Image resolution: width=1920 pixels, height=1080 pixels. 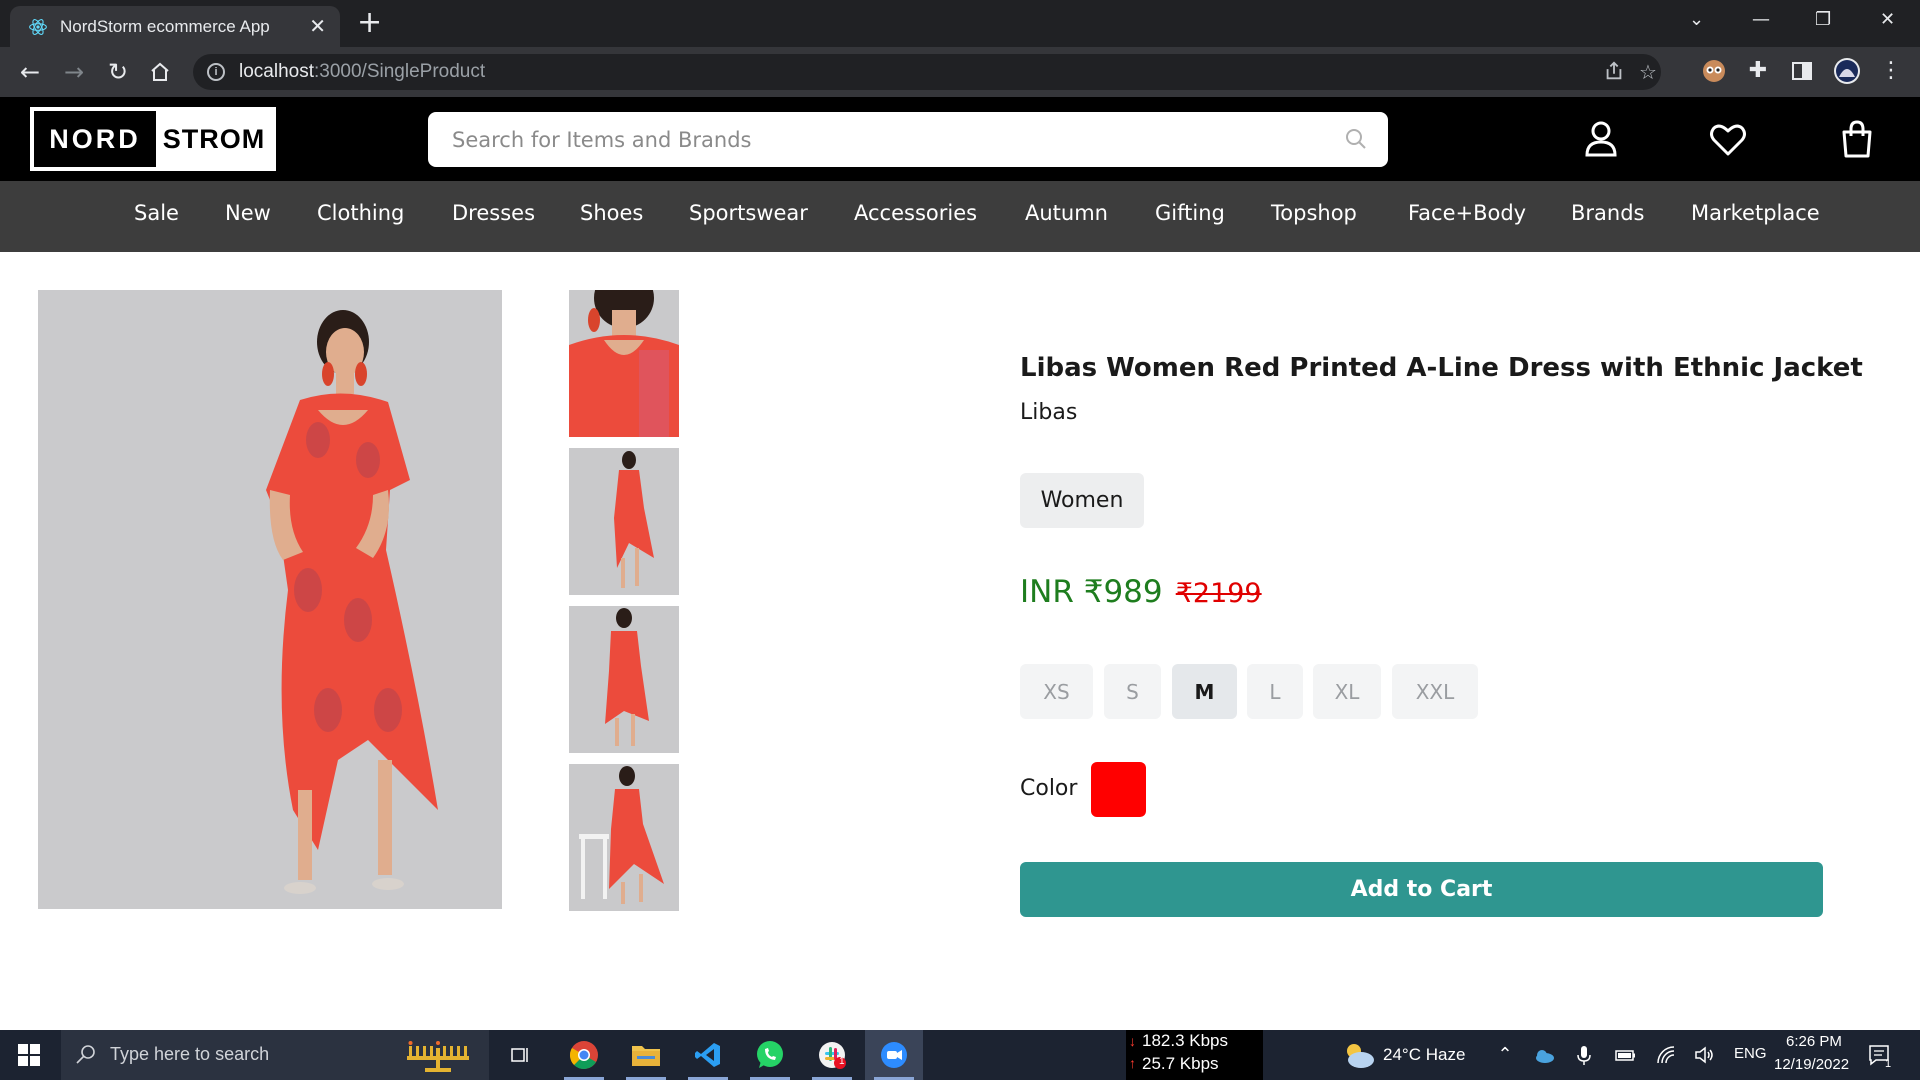 I want to click on nav-item-brands: Brands, so click(x=1608, y=213).